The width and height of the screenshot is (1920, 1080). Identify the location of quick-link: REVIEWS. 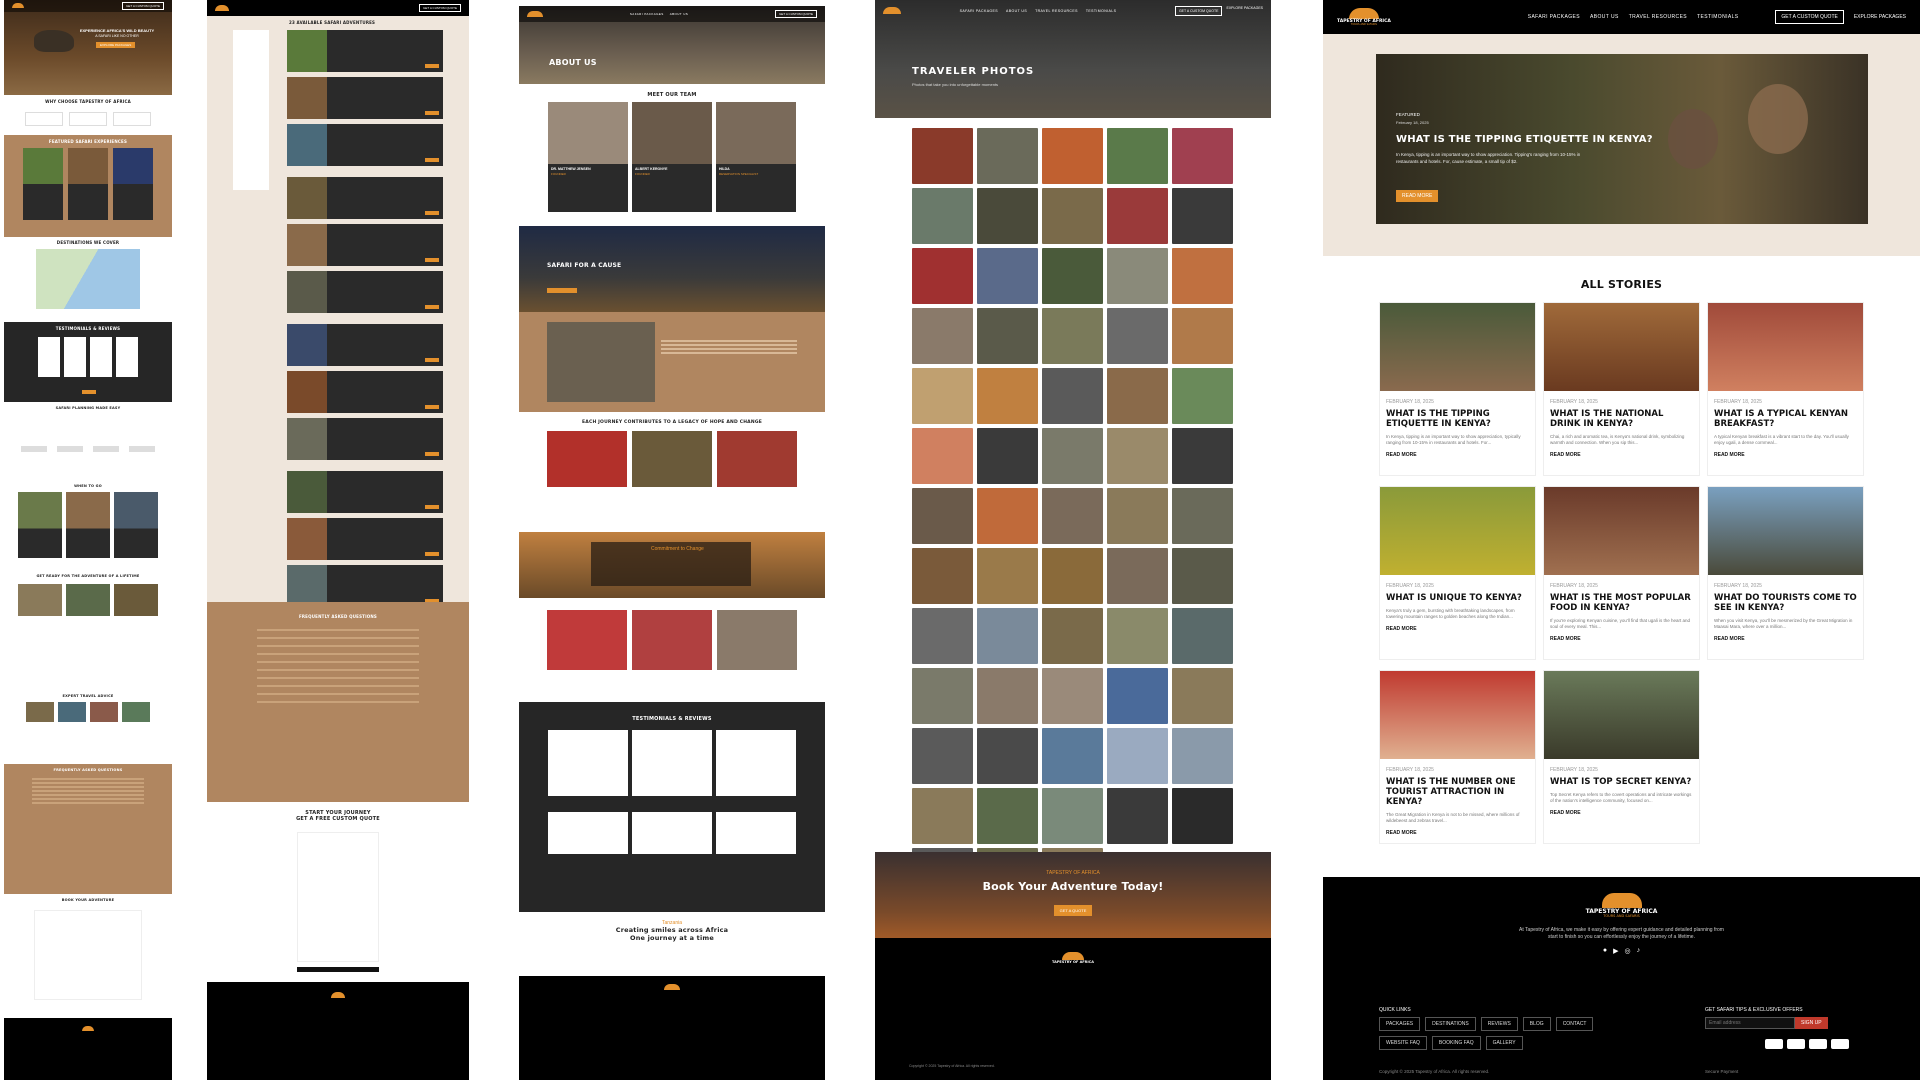
(1499, 1024).